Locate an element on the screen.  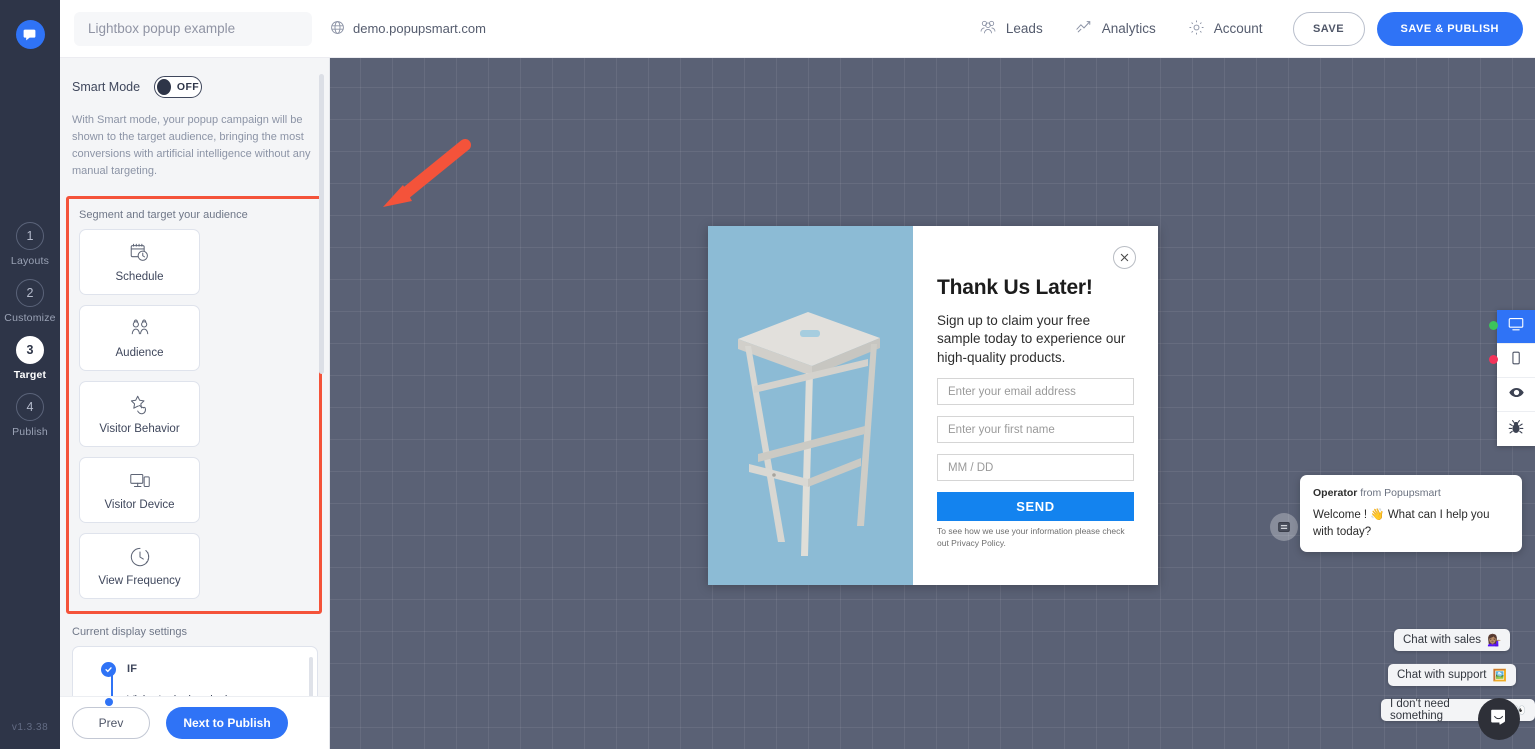
status-dot-green is located at coordinates (1493, 325).